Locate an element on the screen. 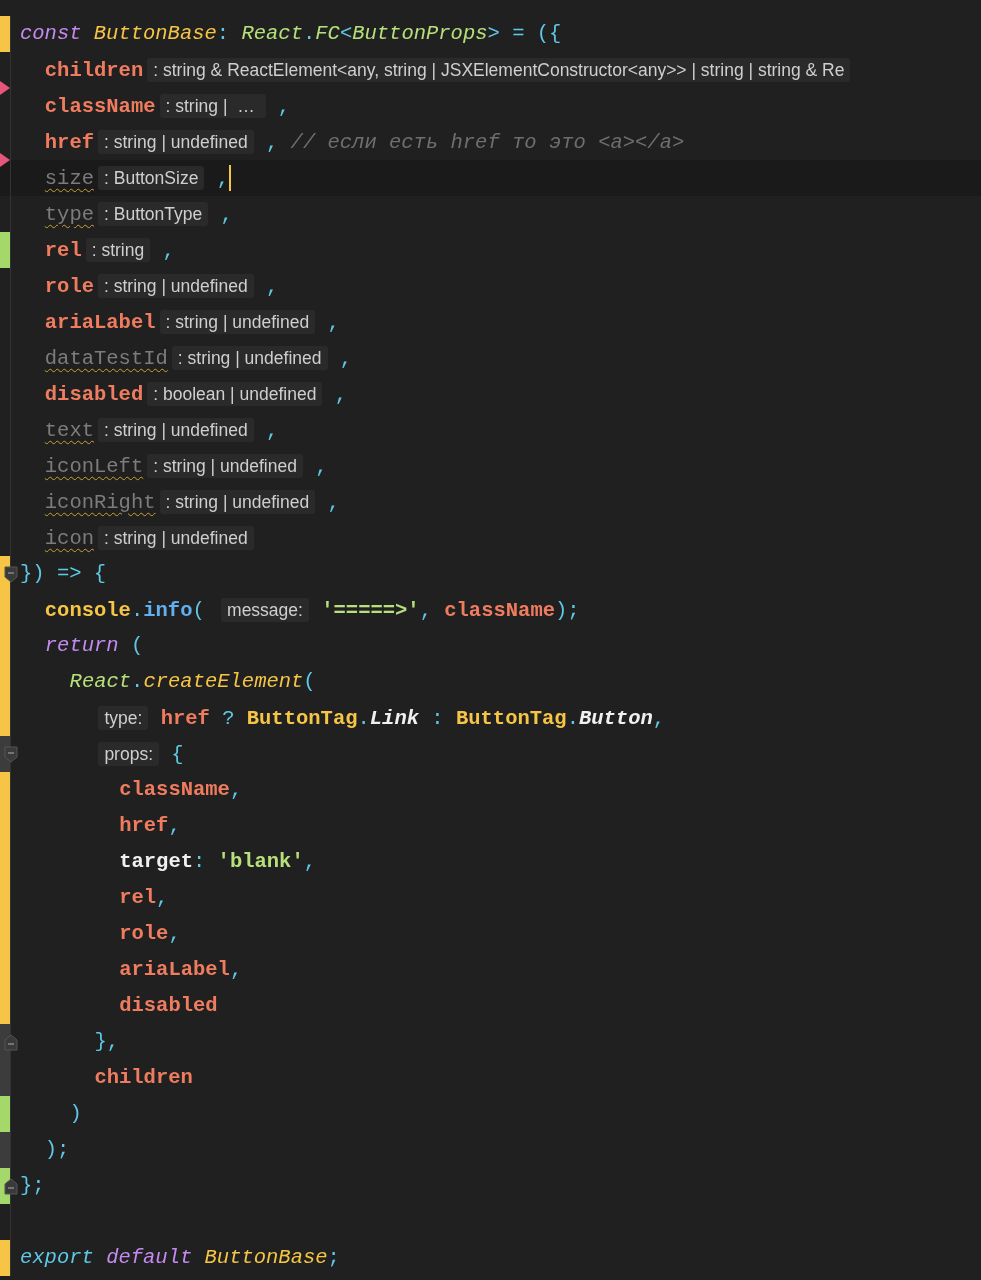  code-line: ); is located at coordinates (57, 1150).